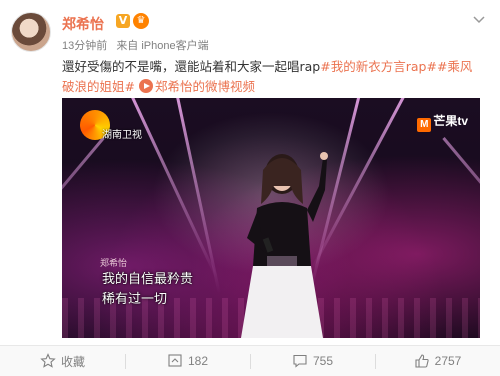  I want to click on username-link: 郑希怡, so click(83, 24).